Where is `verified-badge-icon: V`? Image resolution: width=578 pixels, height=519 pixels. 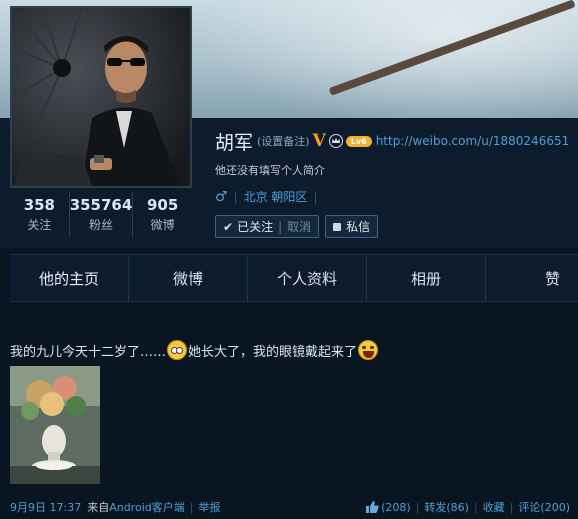 verified-badge-icon: V is located at coordinates (319, 141).